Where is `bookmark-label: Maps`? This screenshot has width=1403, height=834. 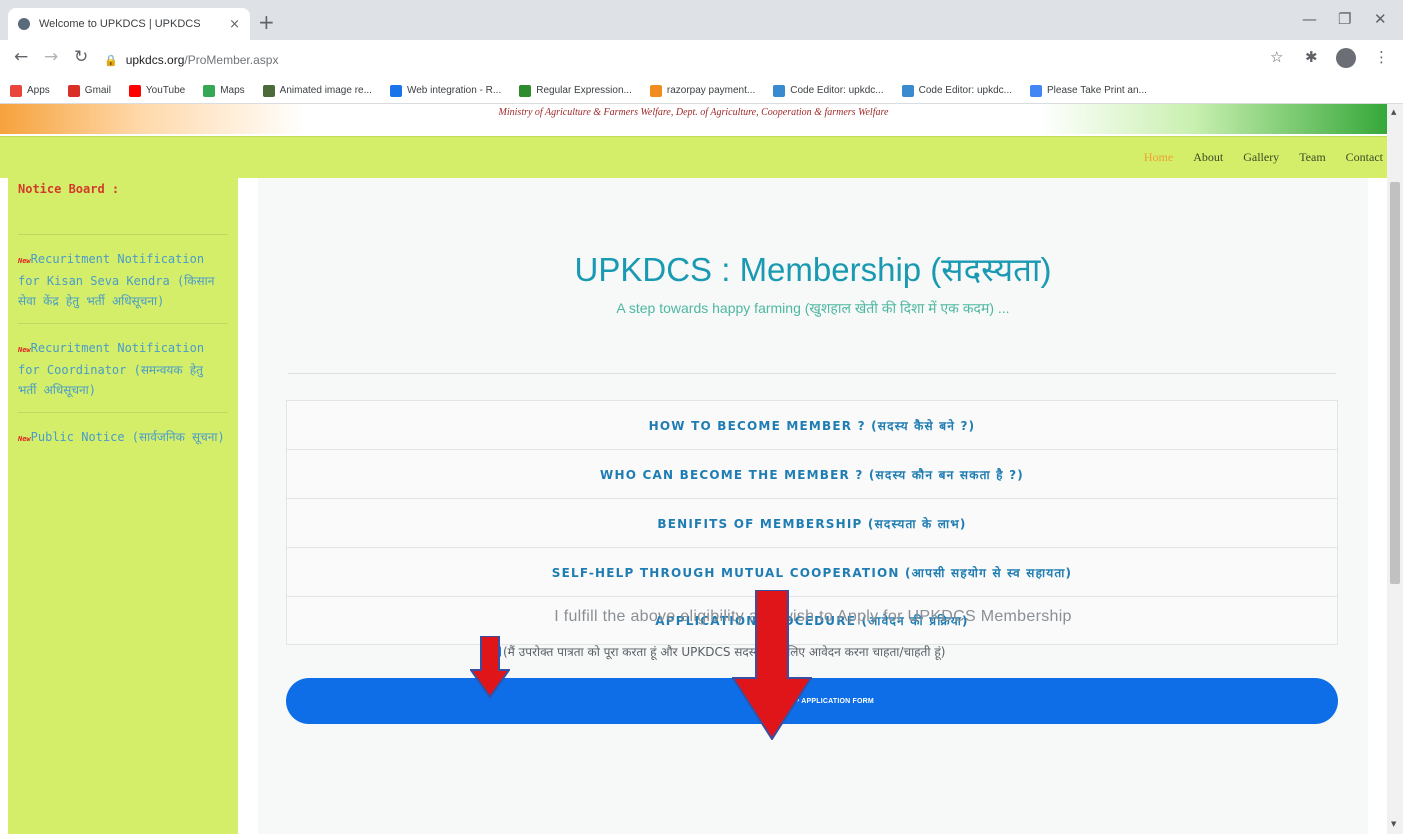 bookmark-label: Maps is located at coordinates (232, 90).